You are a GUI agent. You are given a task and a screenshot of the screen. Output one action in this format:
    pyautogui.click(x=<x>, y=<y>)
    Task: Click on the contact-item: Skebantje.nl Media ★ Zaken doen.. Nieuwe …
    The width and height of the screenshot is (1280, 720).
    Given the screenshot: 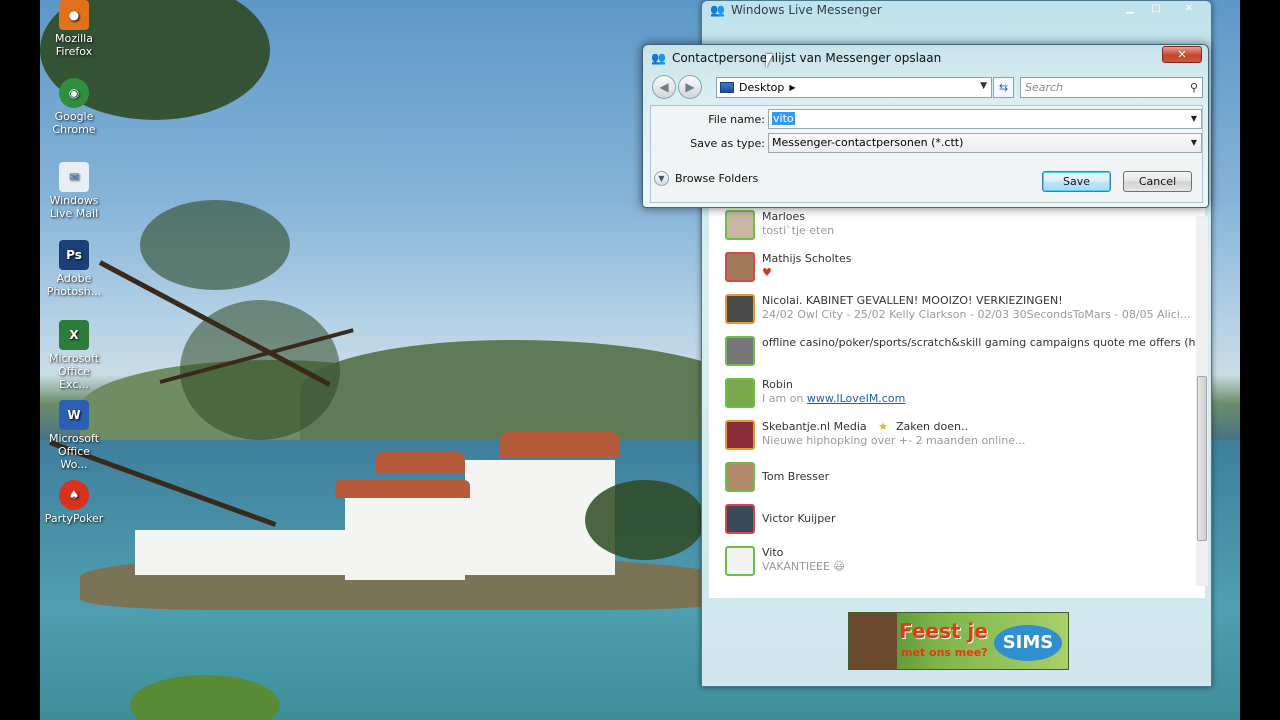 What is the action you would take?
    pyautogui.click(x=960, y=438)
    